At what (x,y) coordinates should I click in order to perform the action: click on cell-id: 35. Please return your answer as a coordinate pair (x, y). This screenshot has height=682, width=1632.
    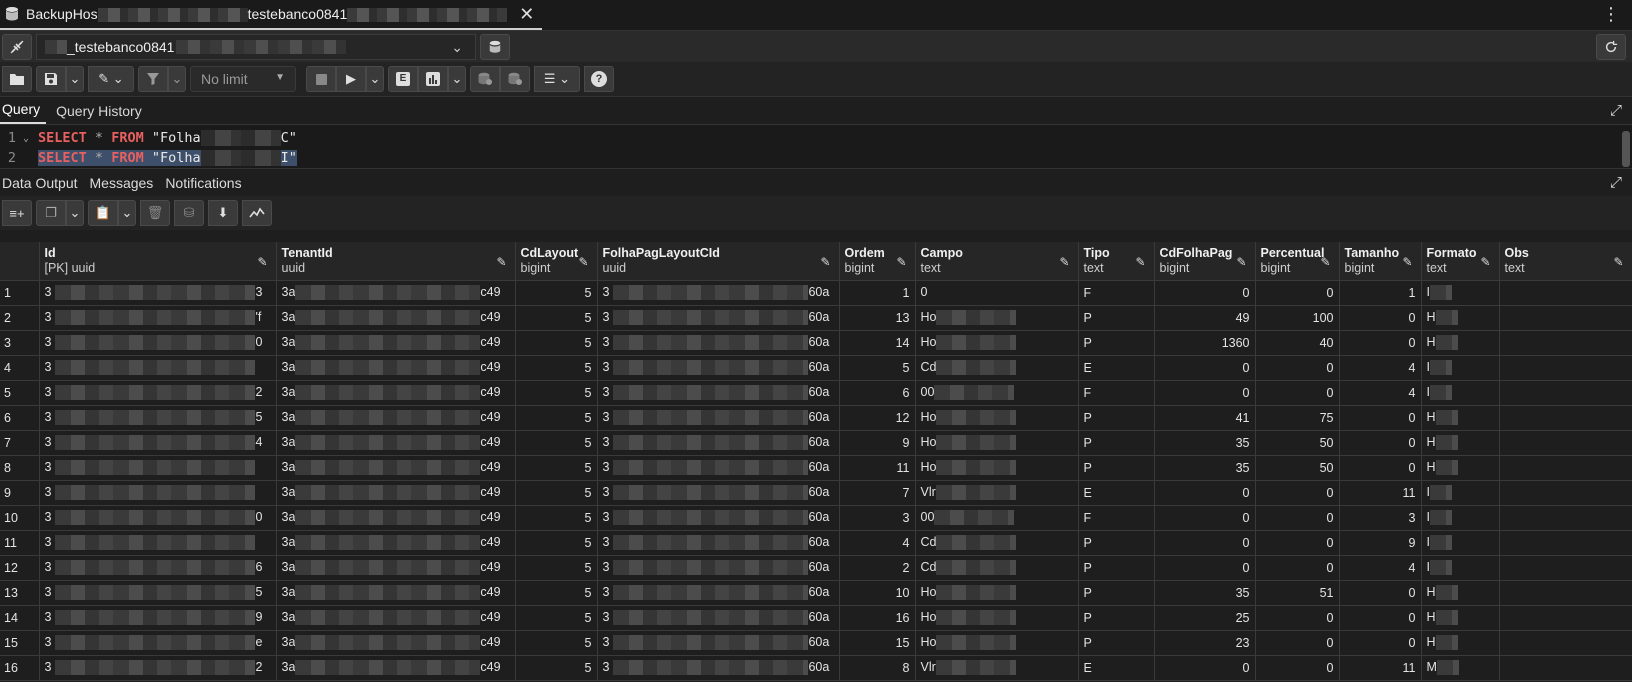
    Looking at the image, I should click on (158, 418).